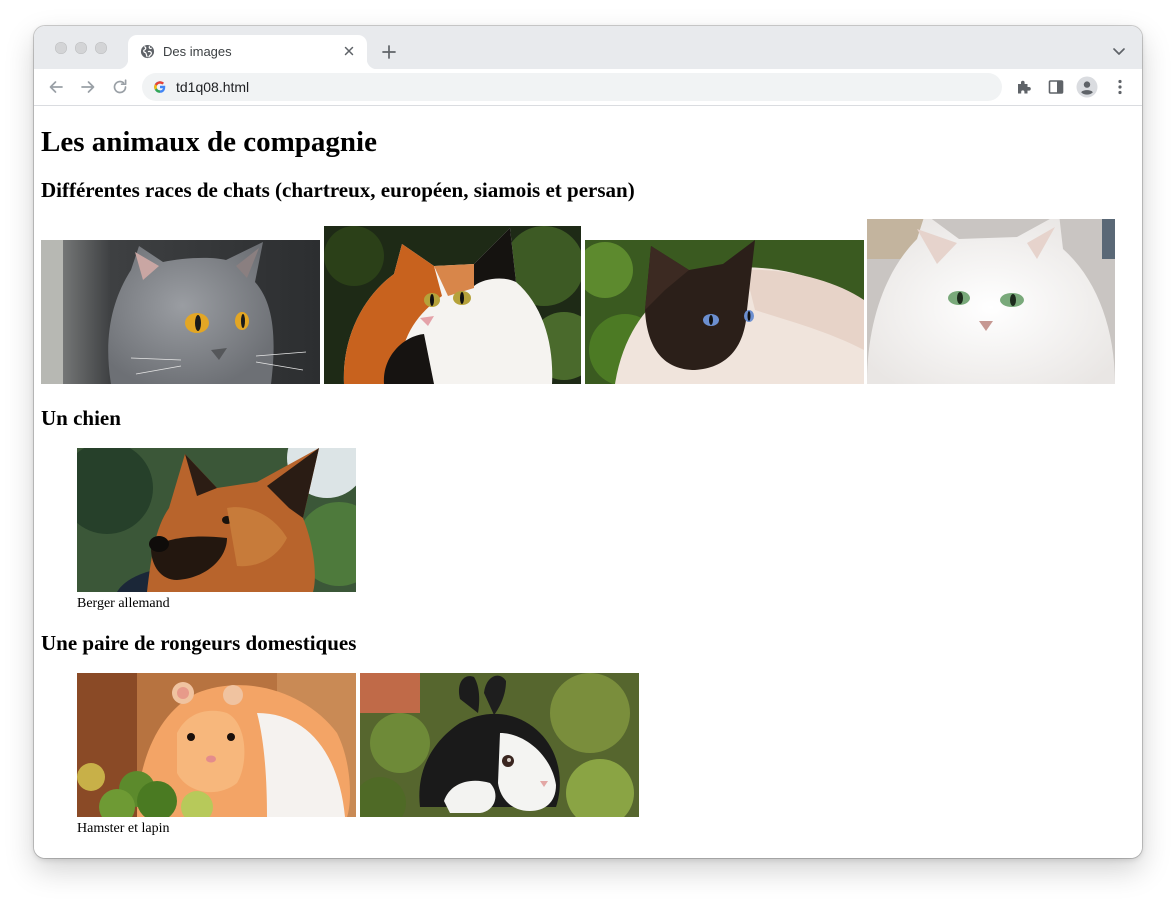  I want to click on globe-icon, so click(147, 51).